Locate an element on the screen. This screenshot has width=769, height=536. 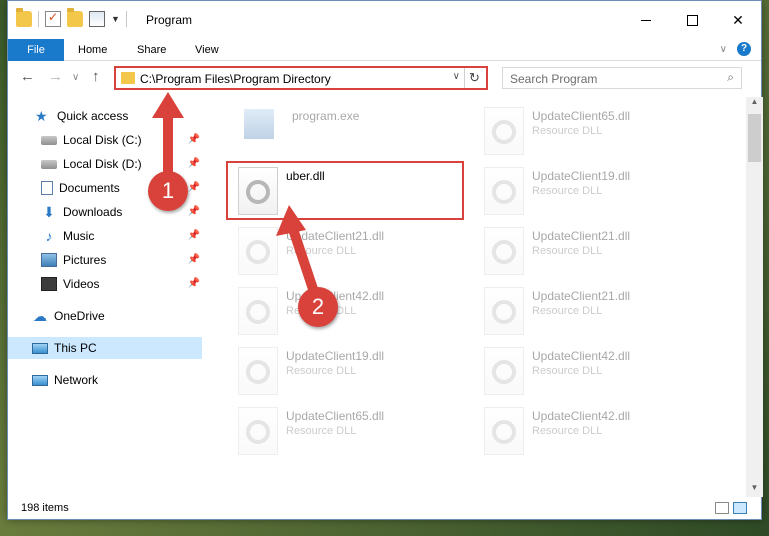
arrow-2-head is located at coordinates (291, 220).